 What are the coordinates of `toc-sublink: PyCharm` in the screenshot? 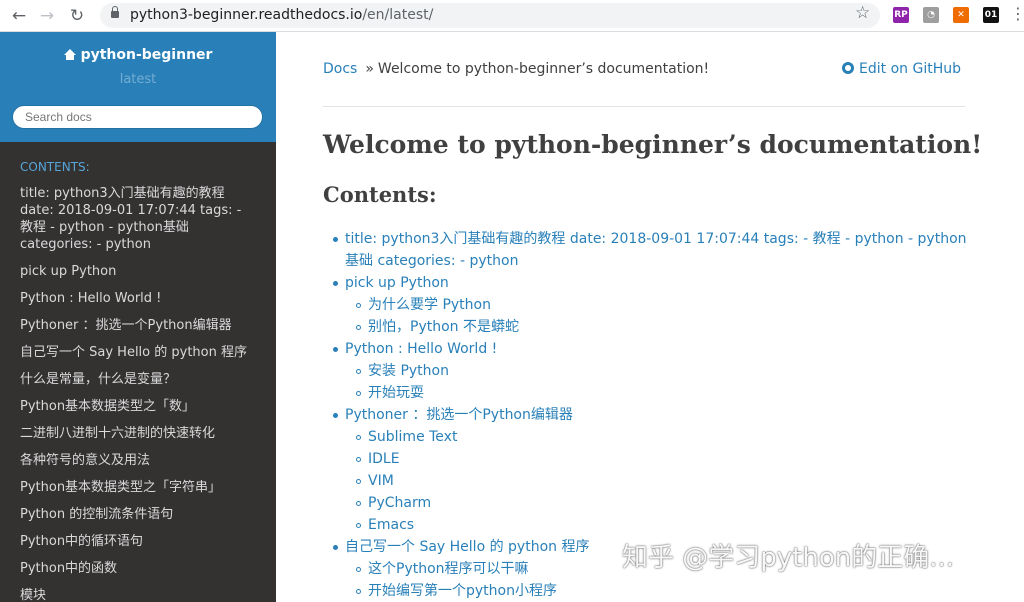 It's located at (662, 503).